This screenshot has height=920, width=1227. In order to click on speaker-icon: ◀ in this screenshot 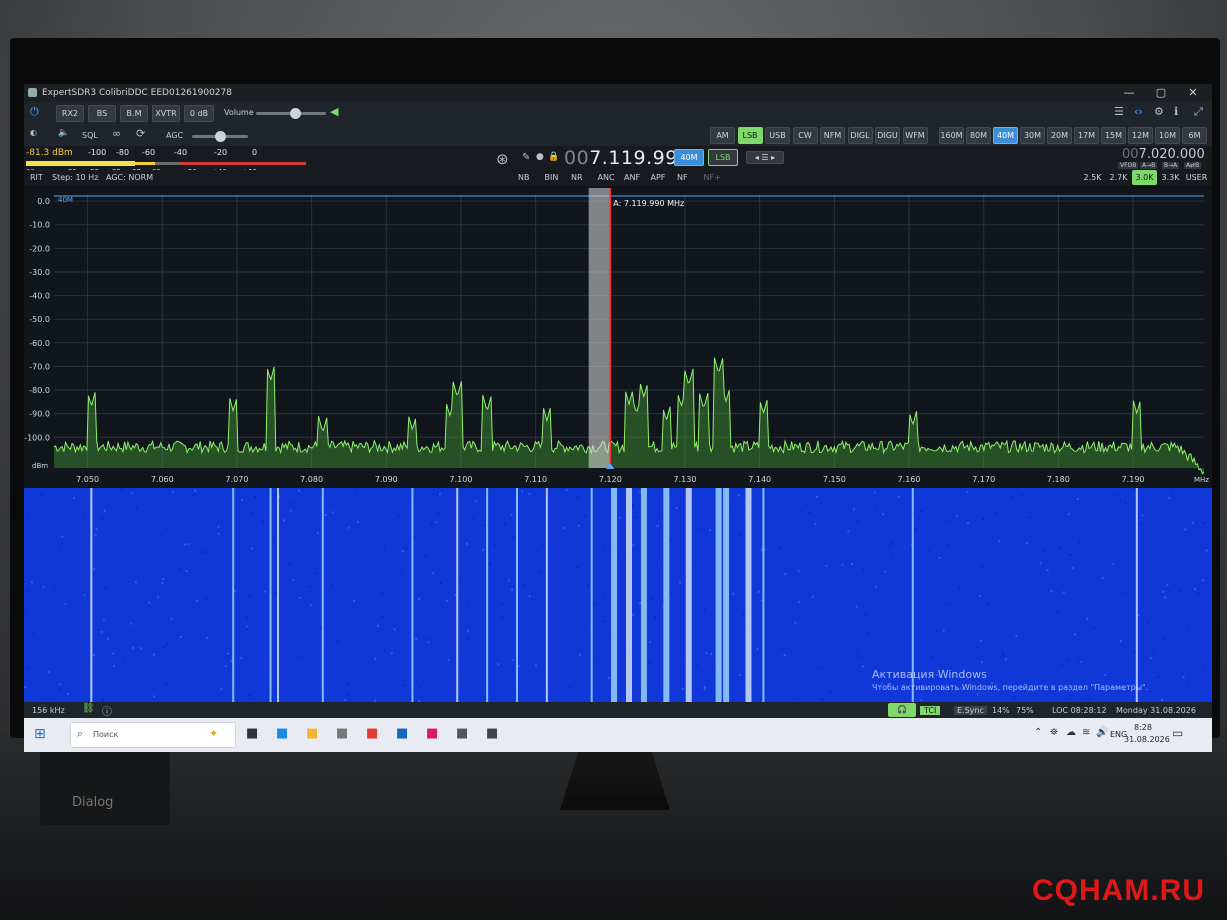, I will do `click(334, 111)`.